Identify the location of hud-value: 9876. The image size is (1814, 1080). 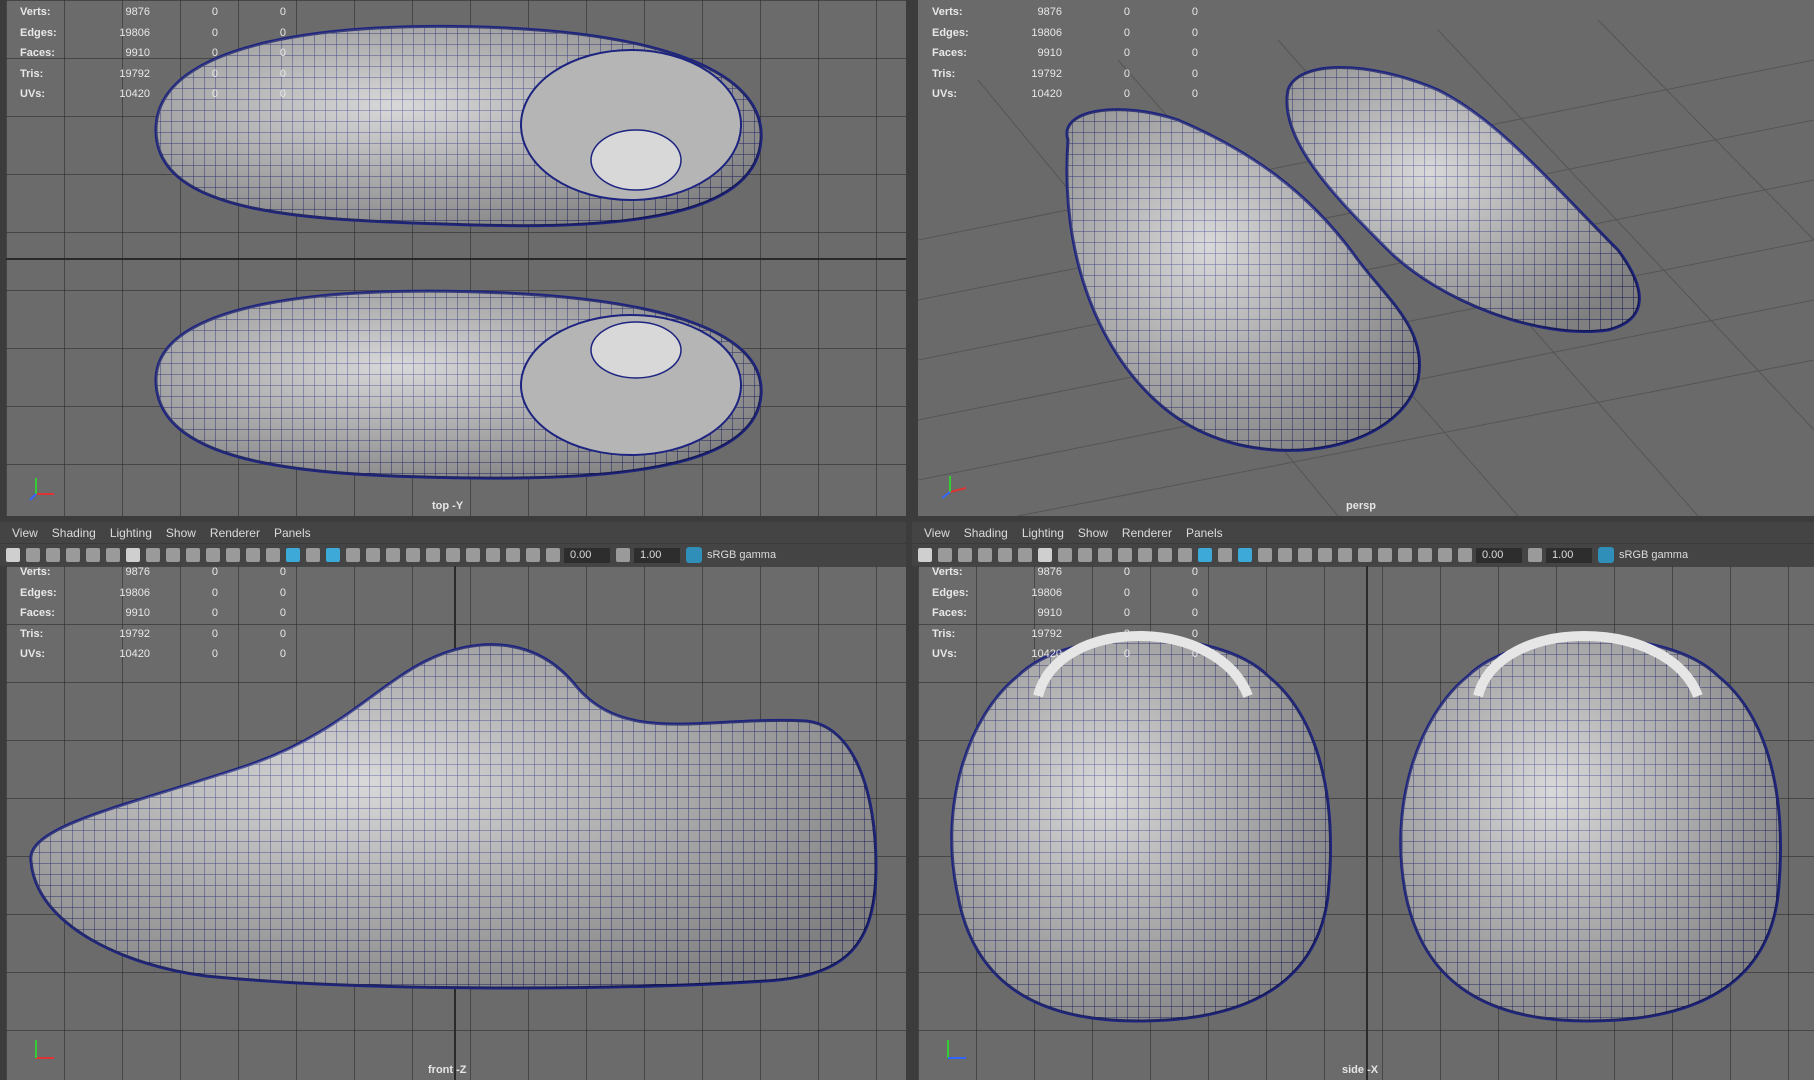
(1049, 572).